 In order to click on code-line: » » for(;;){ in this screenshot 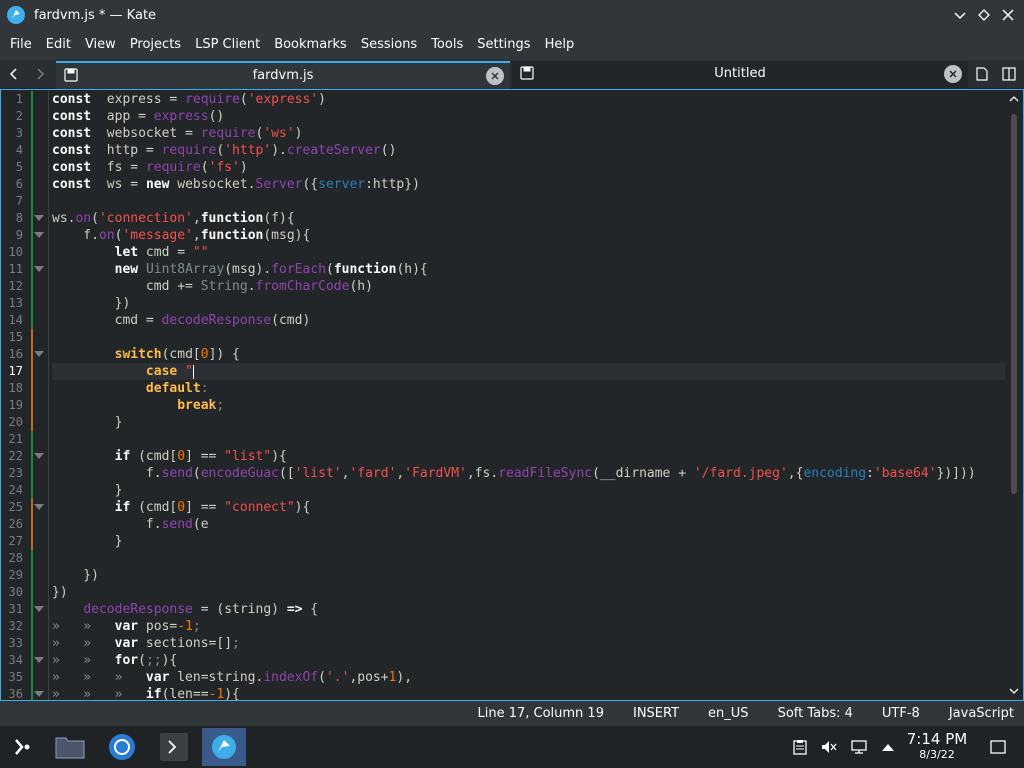, I will do `click(528, 660)`.